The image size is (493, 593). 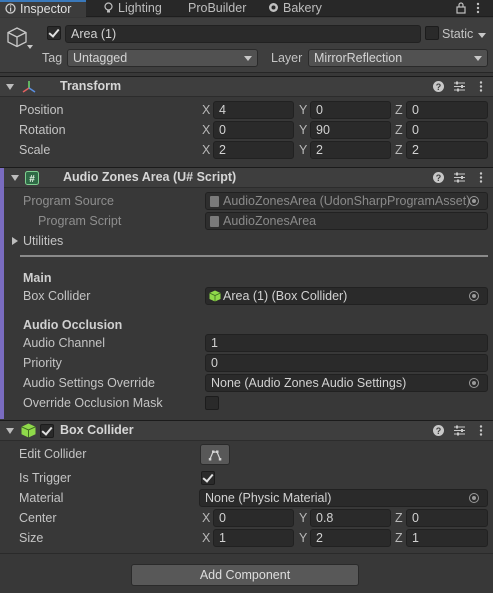 I want to click on tab-lighting-label: Lighting, so click(x=140, y=8).